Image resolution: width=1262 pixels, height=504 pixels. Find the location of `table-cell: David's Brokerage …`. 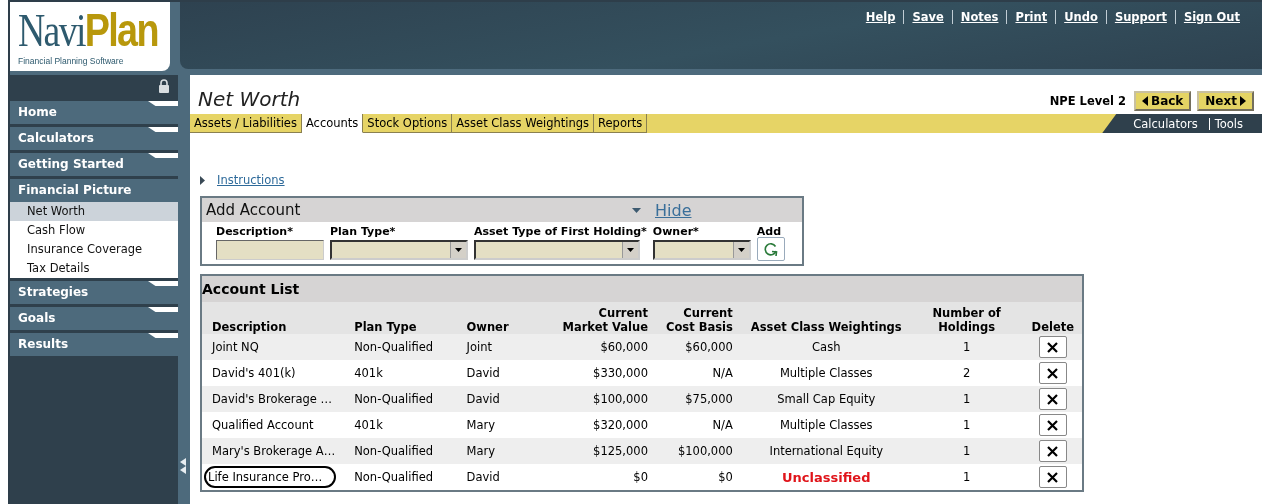

table-cell: David's Brokerage … is located at coordinates (272, 399).